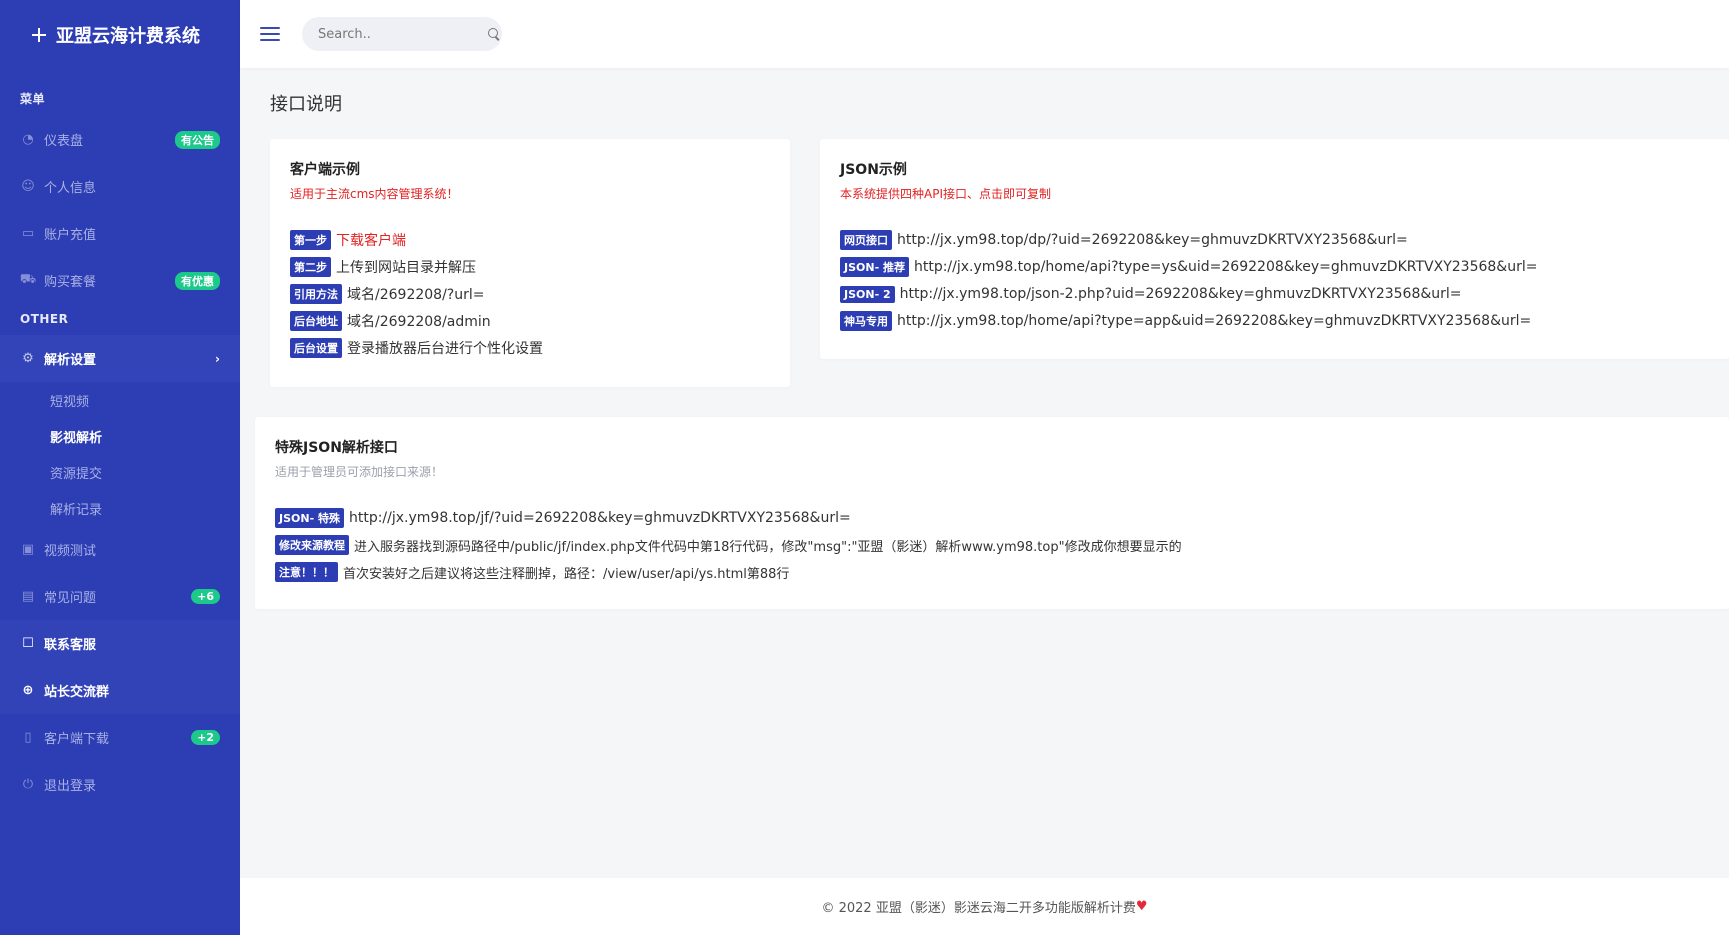 The width and height of the screenshot is (1729, 935). I want to click on brand-title: 亚盟云海计费系统, so click(128, 36).